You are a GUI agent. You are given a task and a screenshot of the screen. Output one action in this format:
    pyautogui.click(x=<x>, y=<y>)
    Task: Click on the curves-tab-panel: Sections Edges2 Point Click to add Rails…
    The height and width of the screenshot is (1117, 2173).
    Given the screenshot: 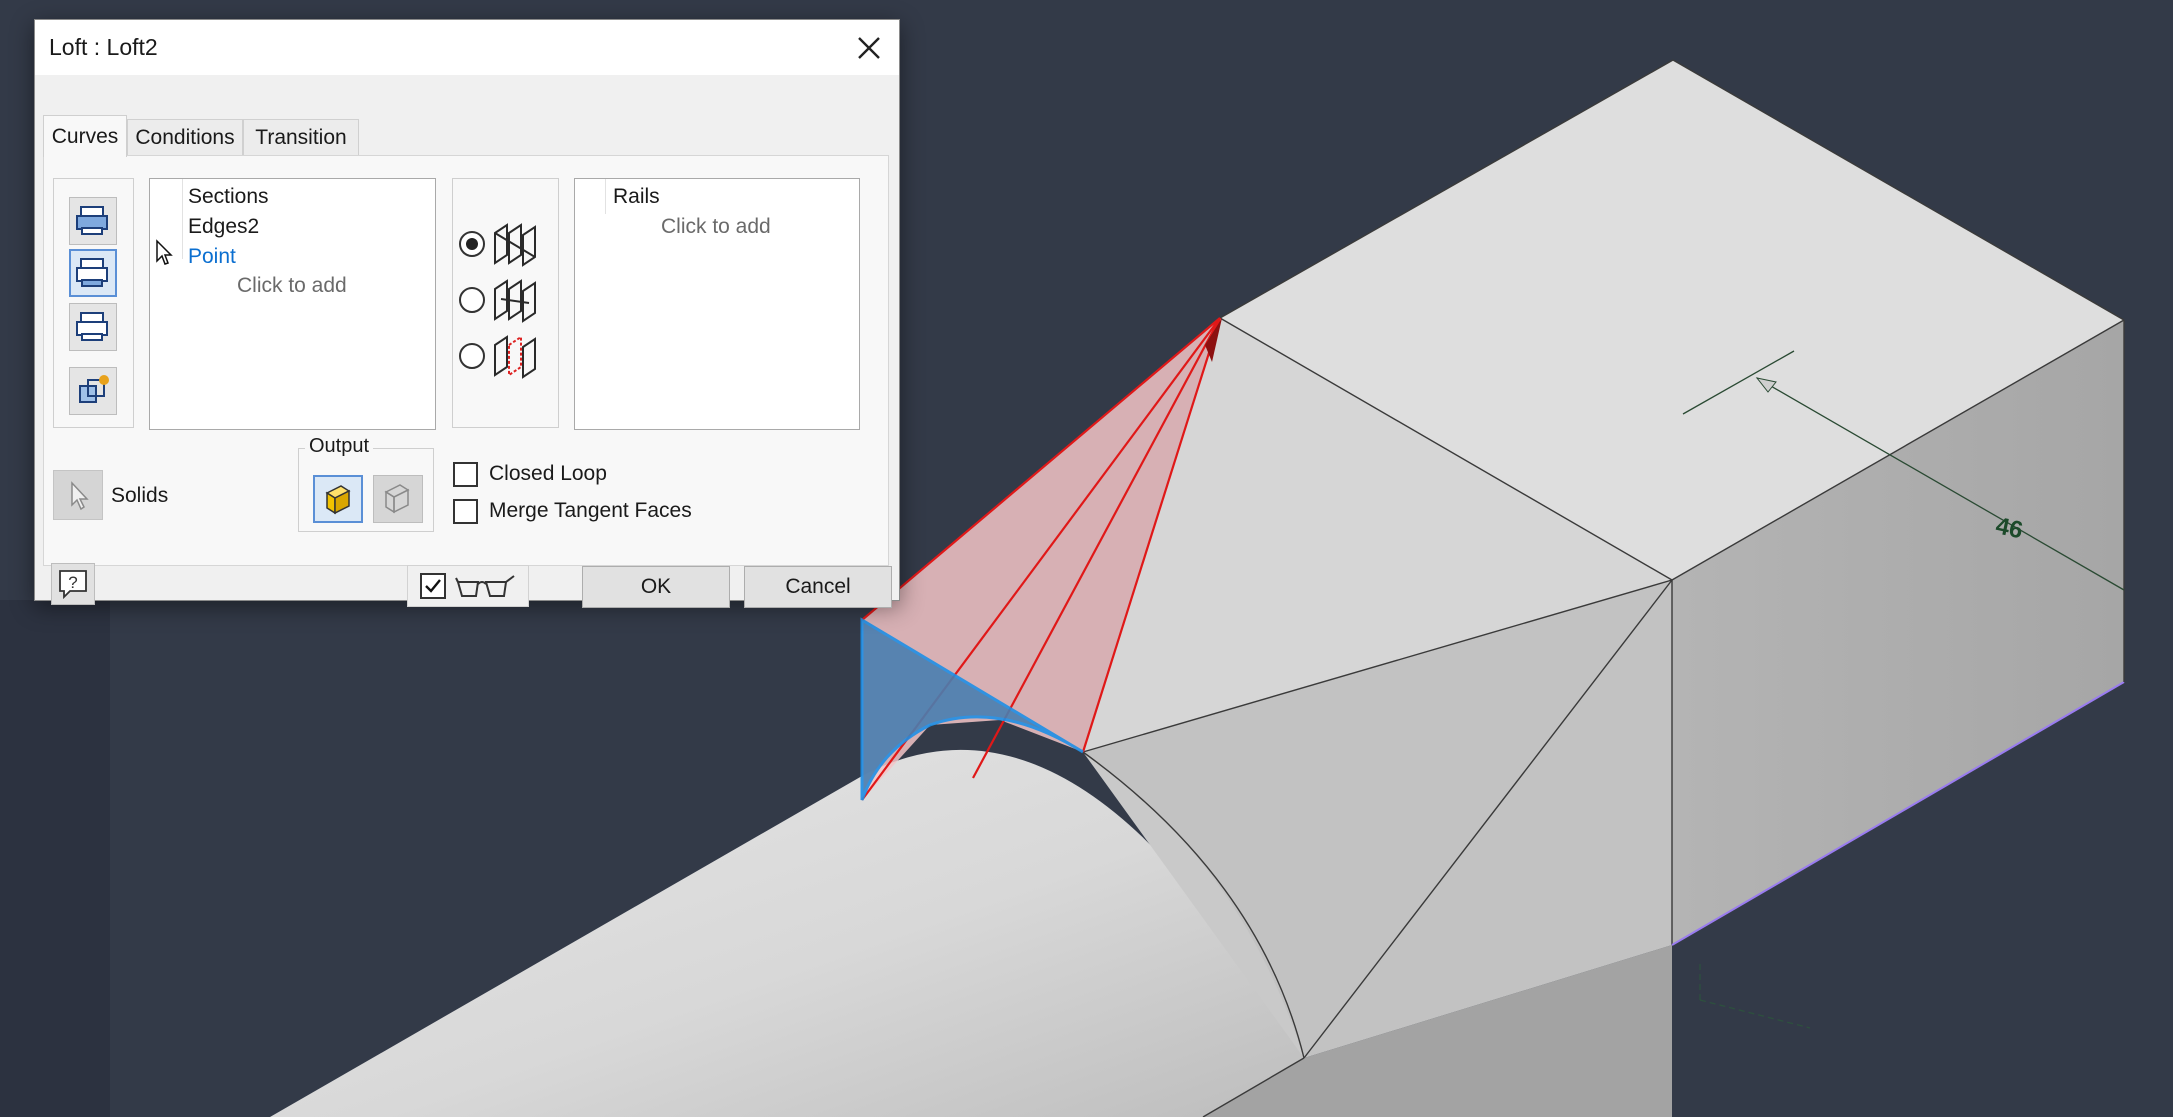 What is the action you would take?
    pyautogui.click(x=466, y=360)
    